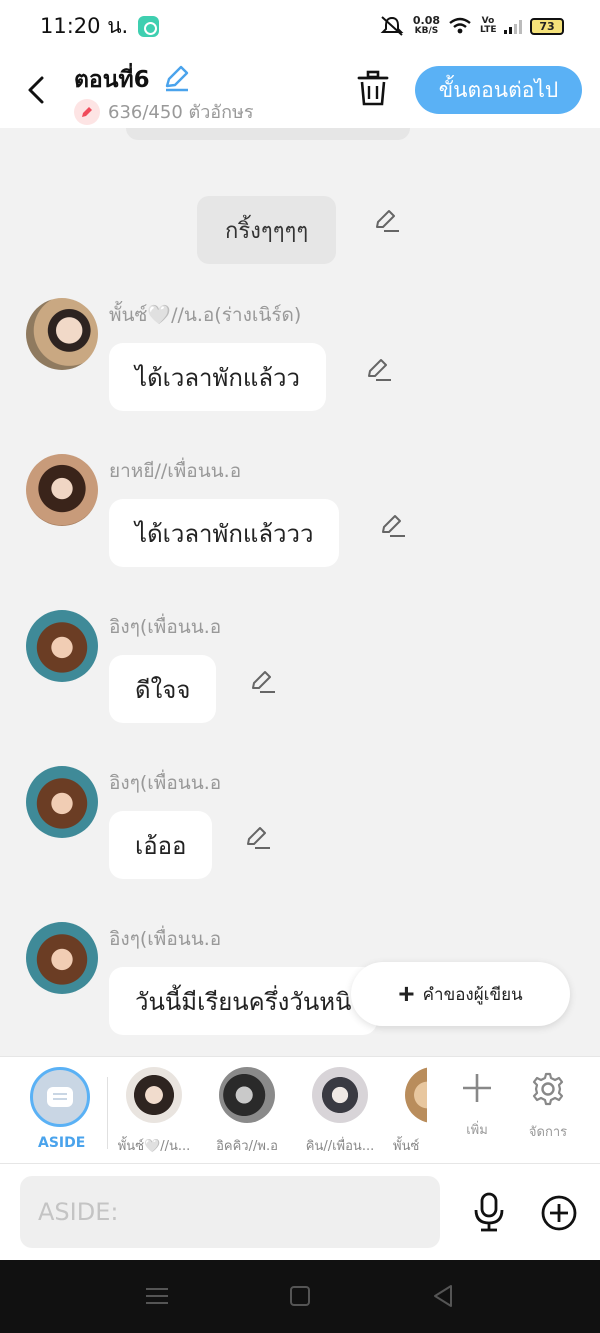 The width and height of the screenshot is (600, 1333). Describe the element at coordinates (157, 1296) in the screenshot. I see `recent-apps-icon` at that location.